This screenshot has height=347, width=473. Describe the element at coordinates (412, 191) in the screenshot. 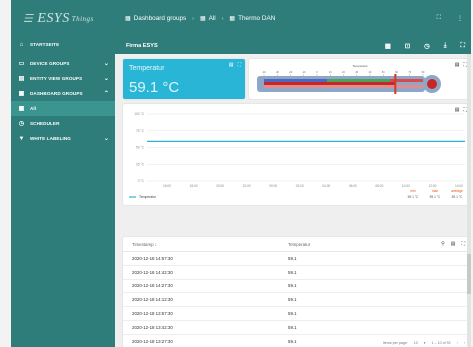

I see `stat-header-min: min` at that location.